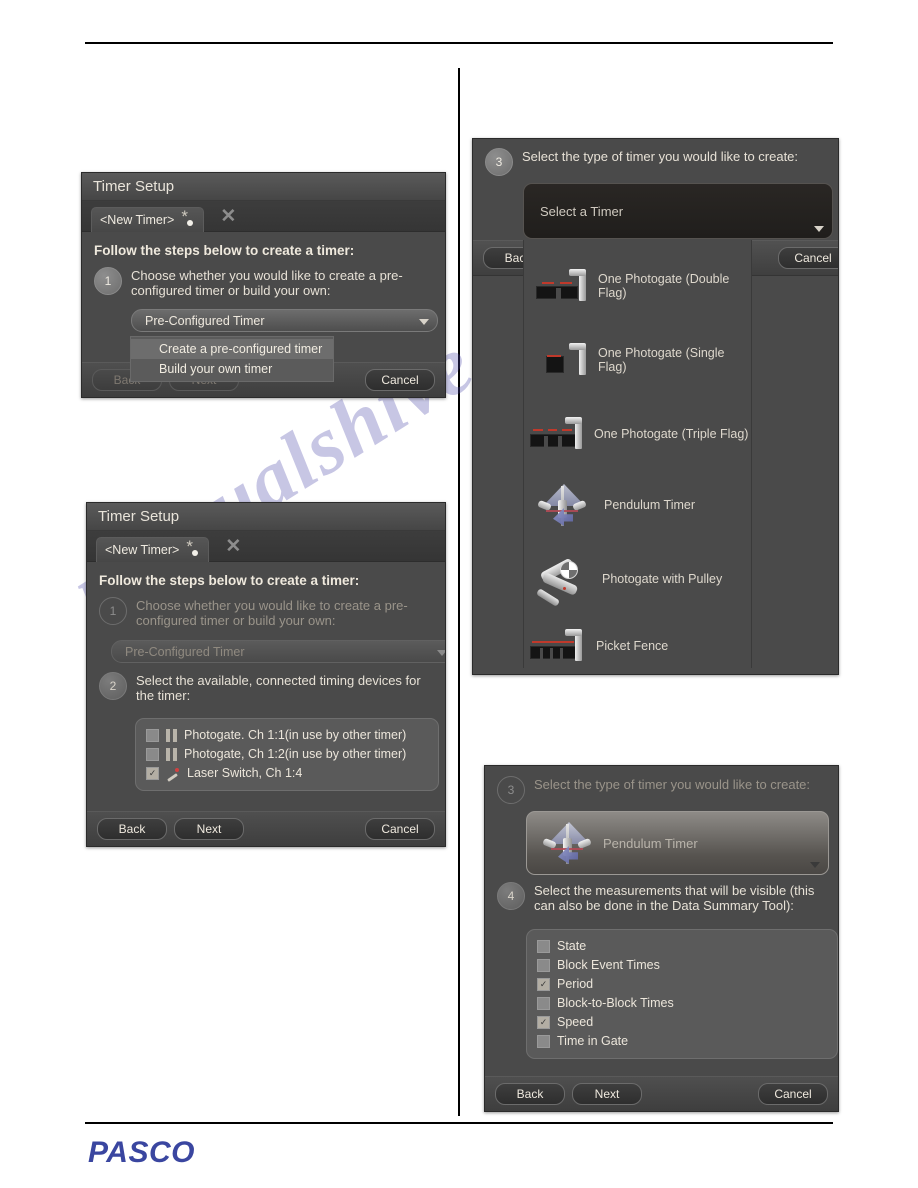 The image size is (918, 1188). Describe the element at coordinates (562, 286) in the screenshot. I see `photogate-double-flag-icon` at that location.